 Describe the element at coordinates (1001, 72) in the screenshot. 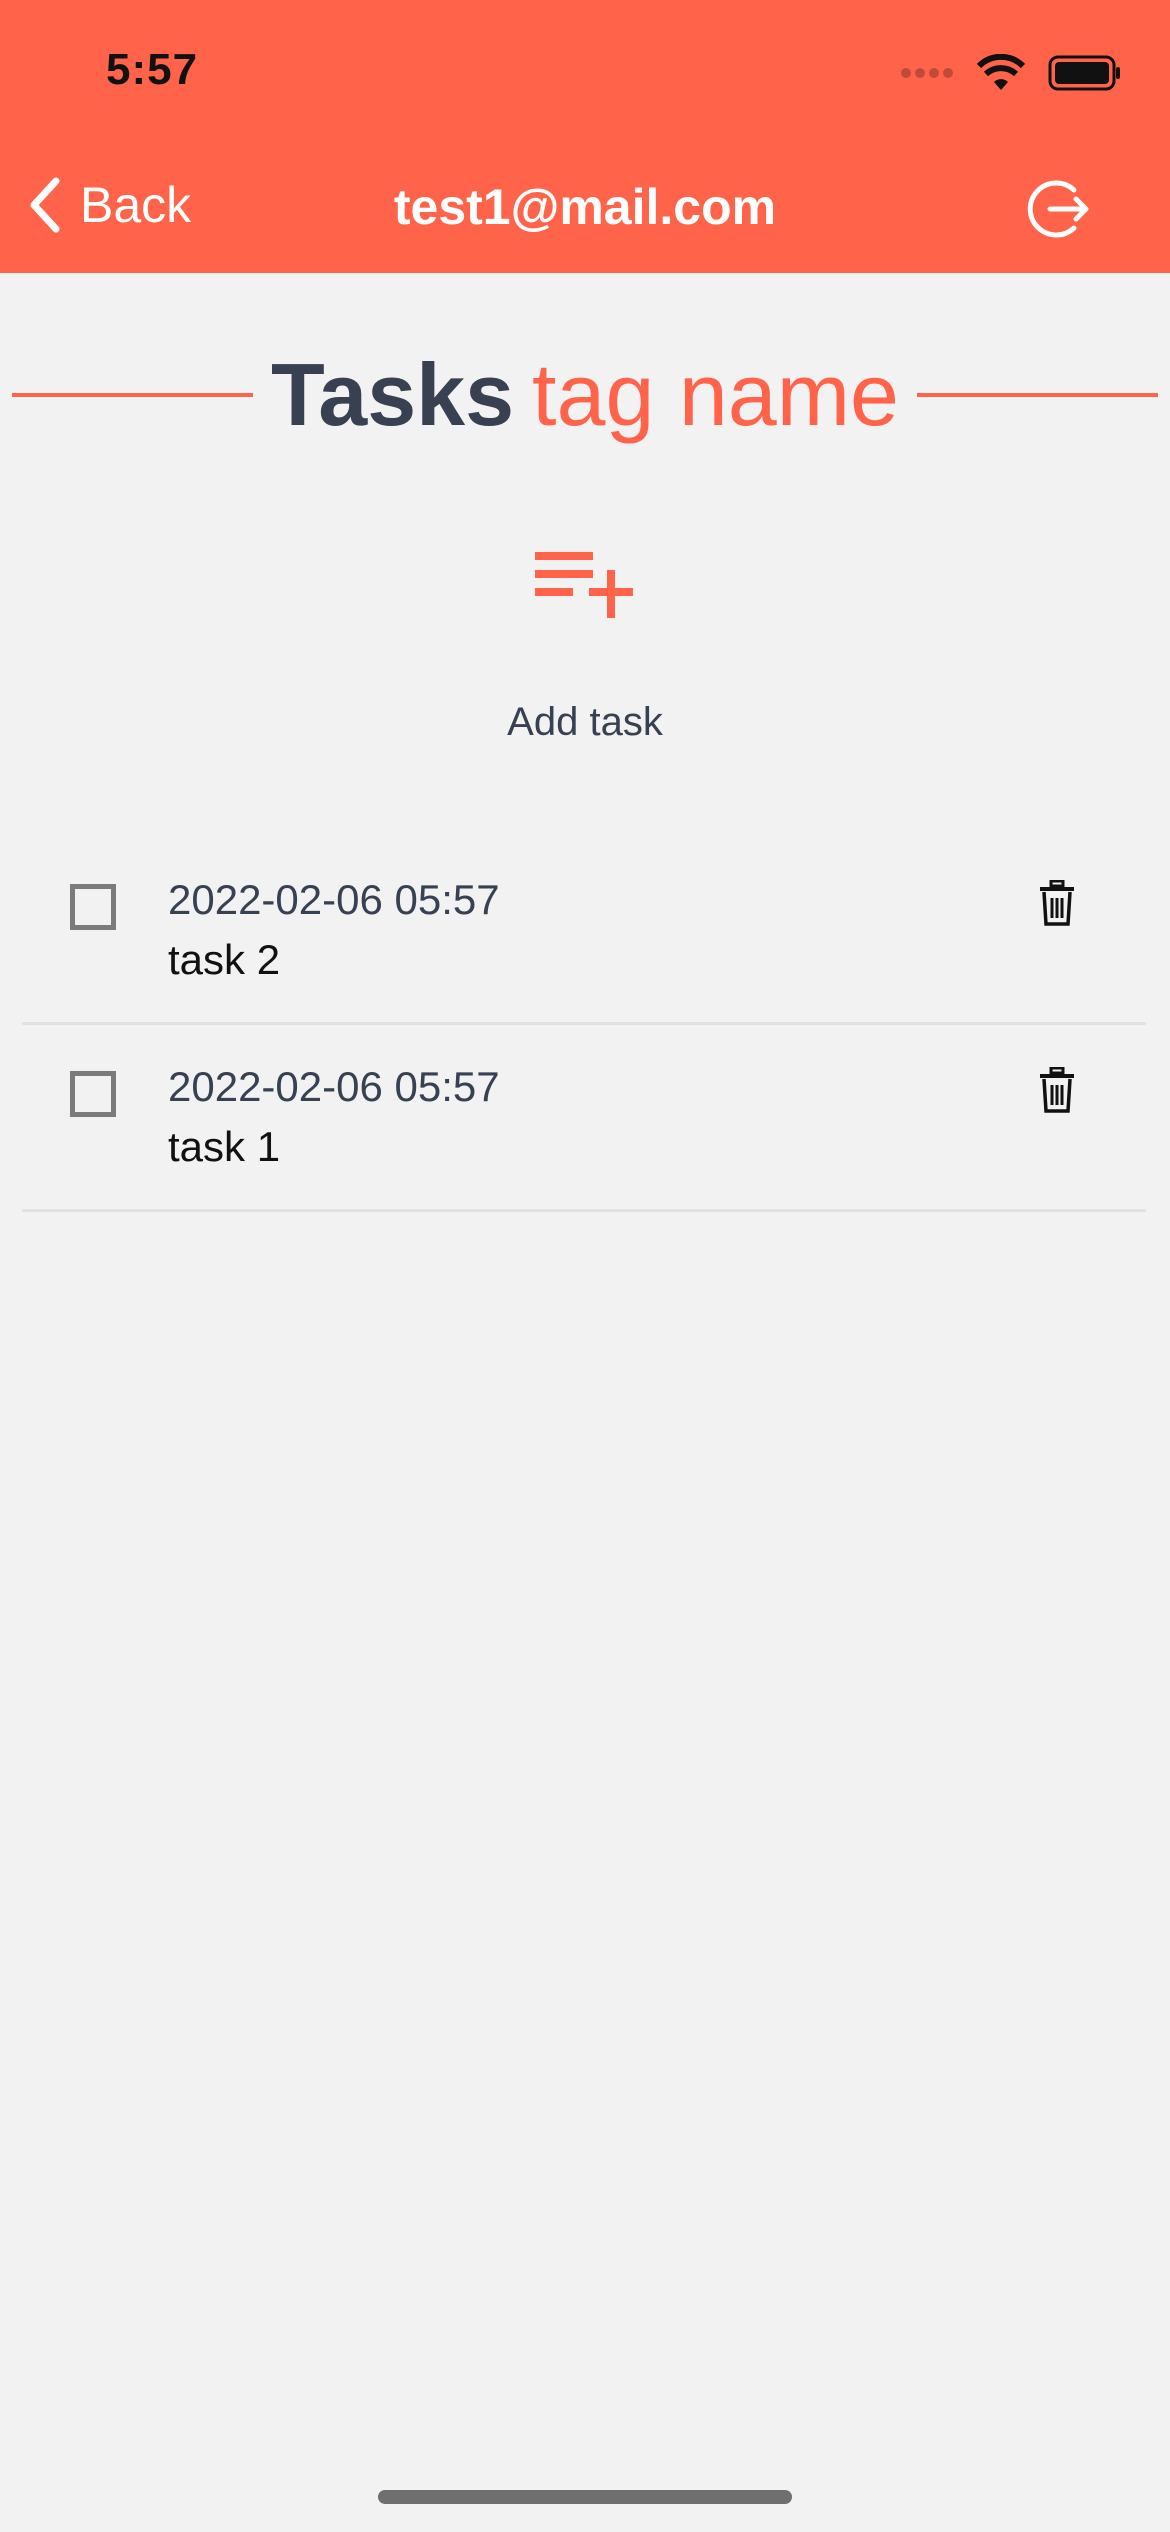

I see `wifi-icon` at that location.